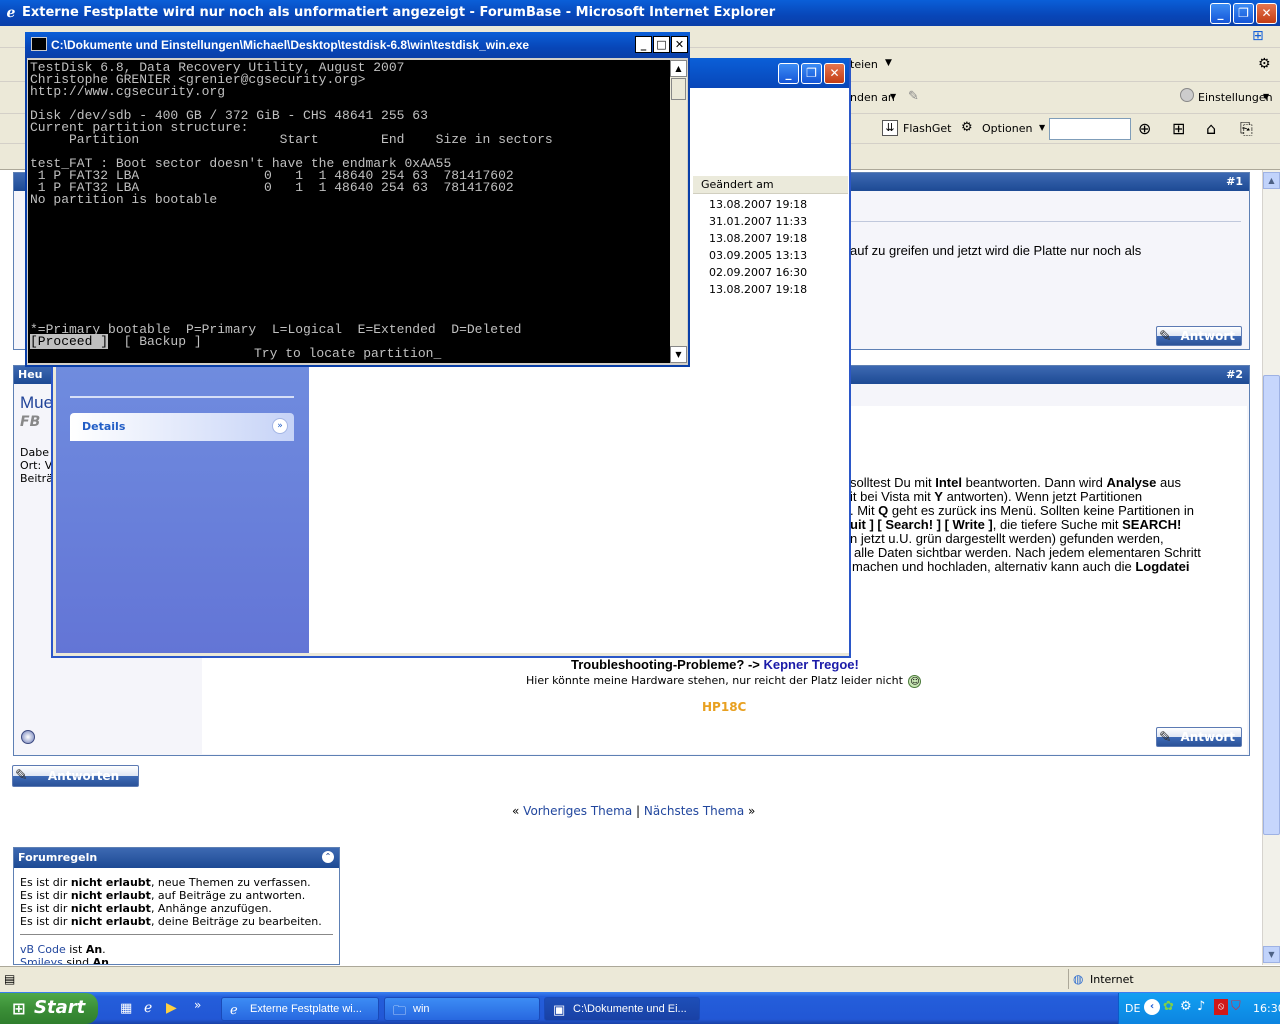  Describe the element at coordinates (770, 185) in the screenshot. I see `column-header-modified: Geändert am` at that location.